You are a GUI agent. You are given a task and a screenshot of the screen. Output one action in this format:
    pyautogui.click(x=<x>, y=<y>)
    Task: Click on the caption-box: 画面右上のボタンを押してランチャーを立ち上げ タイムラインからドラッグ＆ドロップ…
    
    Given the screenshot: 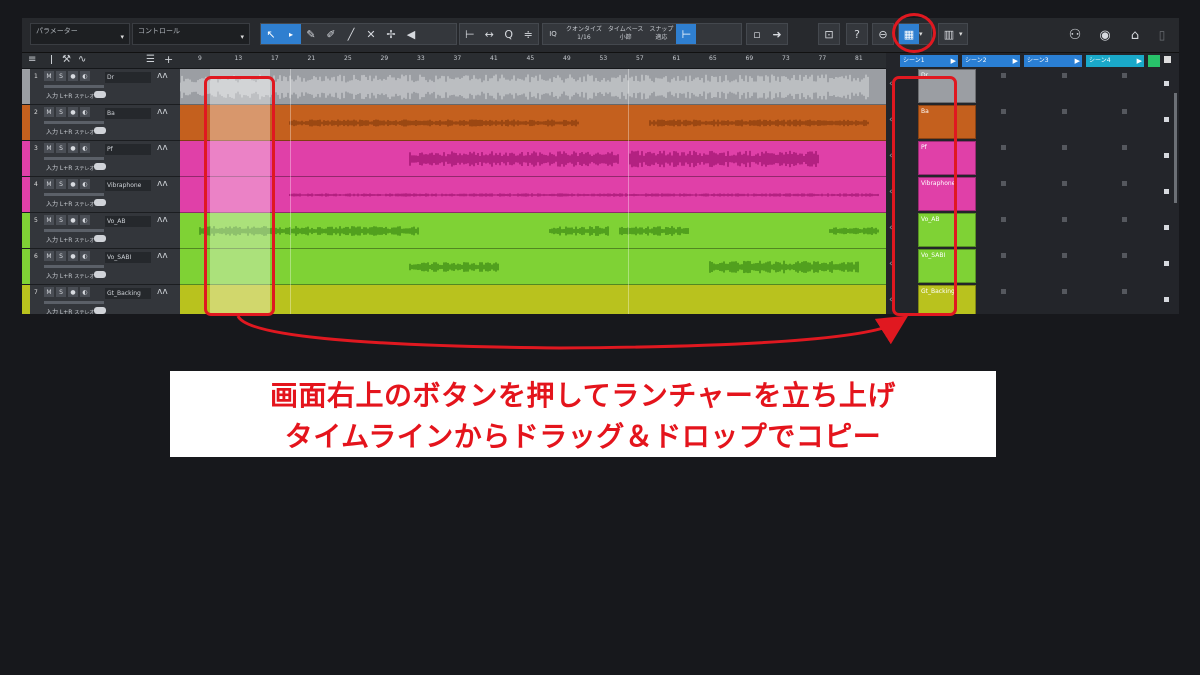 What is the action you would take?
    pyautogui.click(x=583, y=414)
    